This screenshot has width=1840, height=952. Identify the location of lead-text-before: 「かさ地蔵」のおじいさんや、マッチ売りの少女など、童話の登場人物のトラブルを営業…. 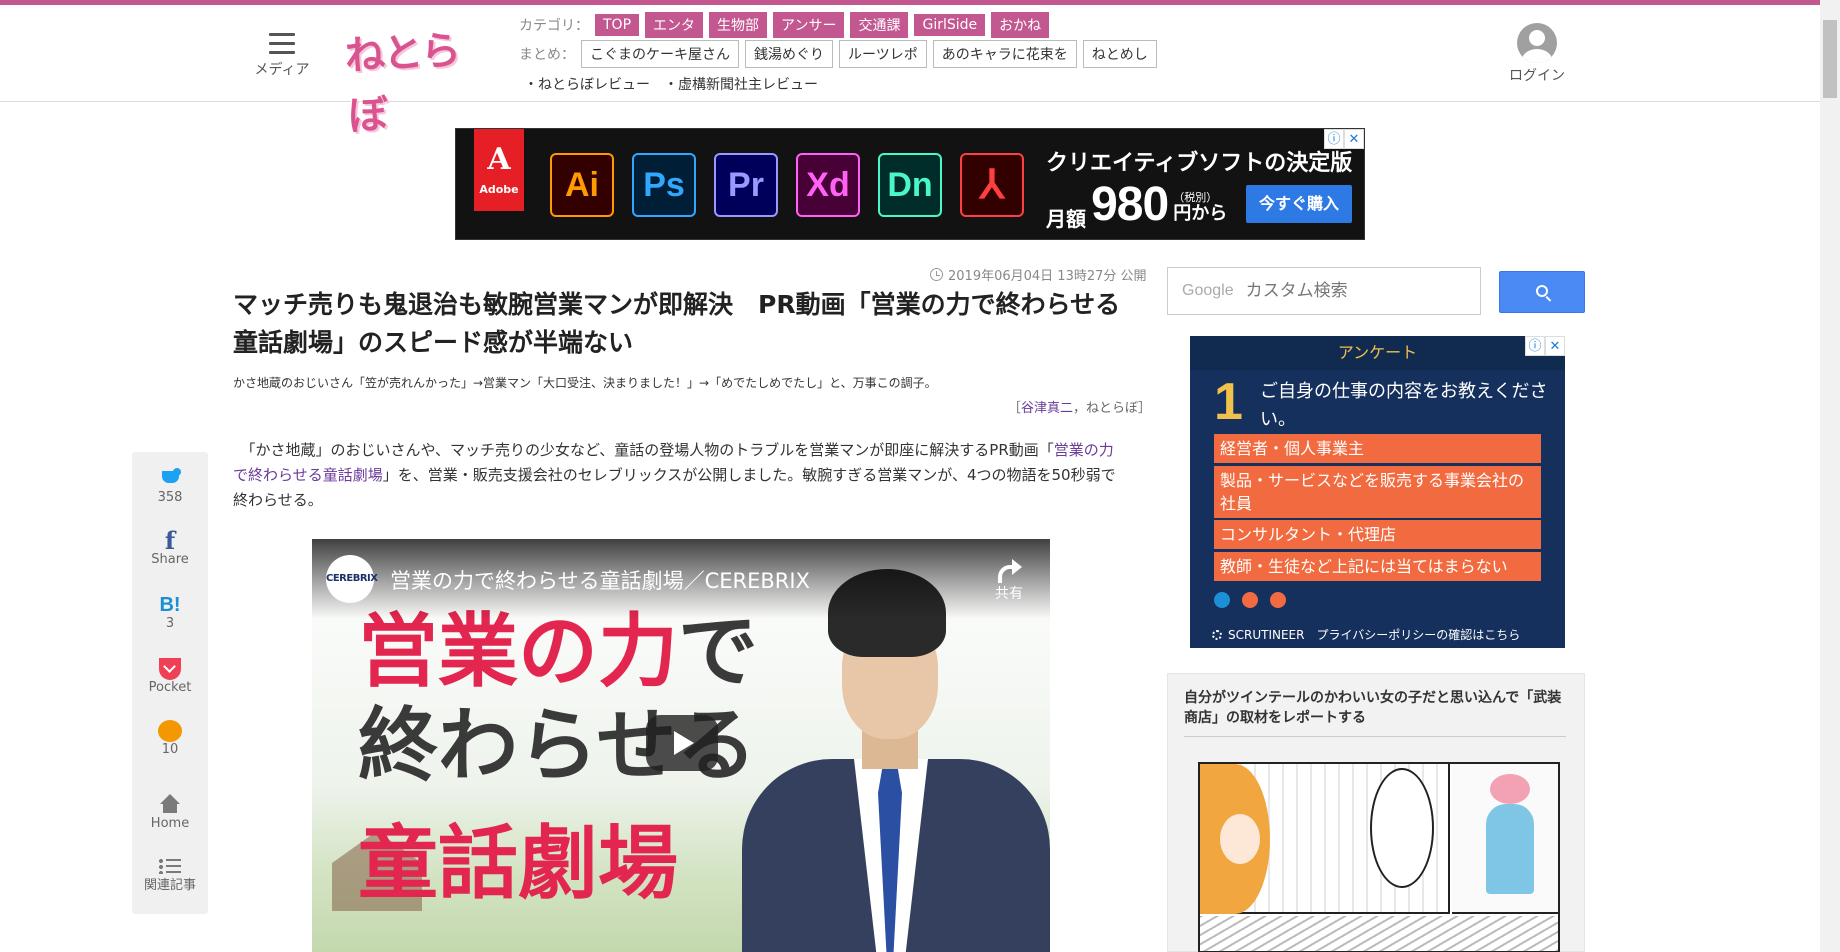
(643, 450).